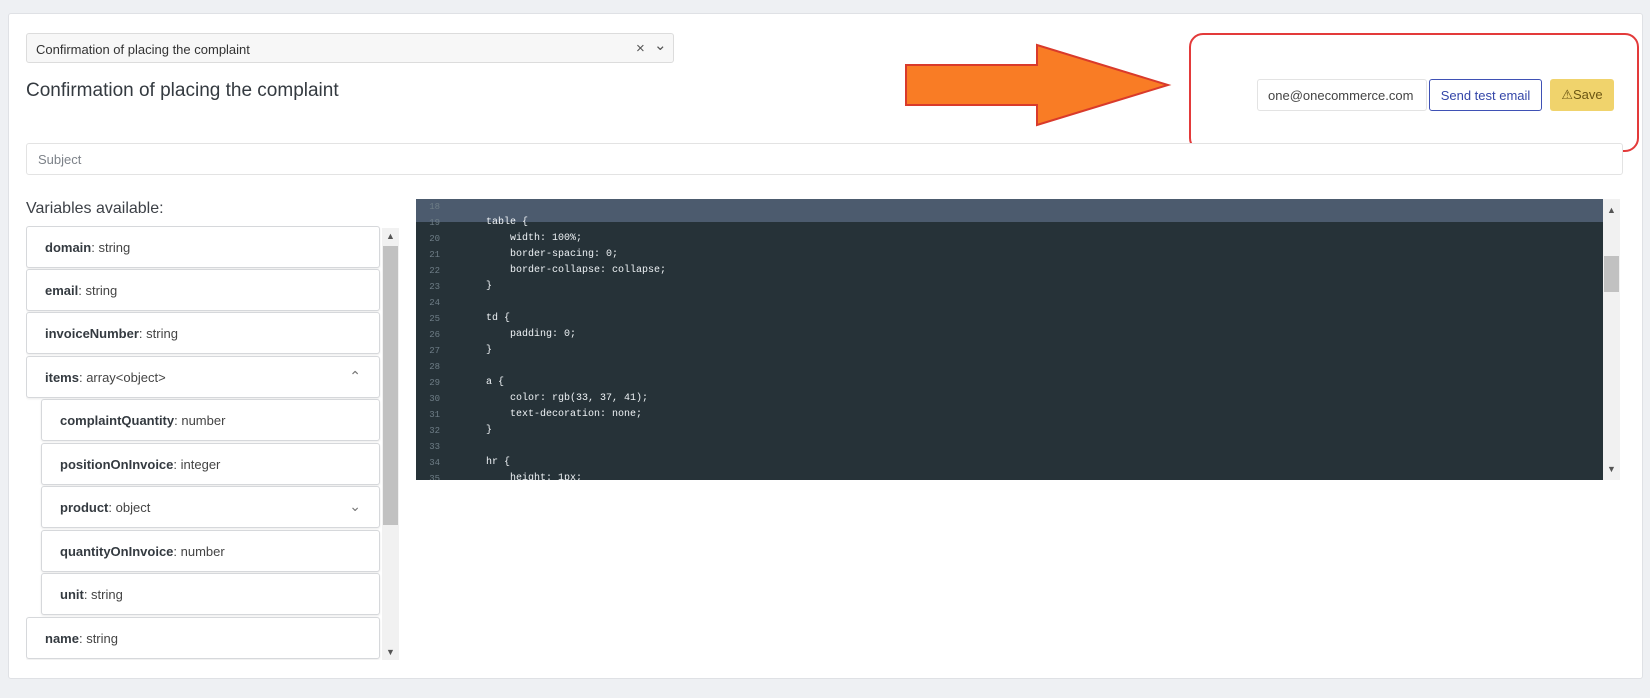 The height and width of the screenshot is (698, 1650). Describe the element at coordinates (210, 507) in the screenshot. I see `variable-item-product: product: object ⌄` at that location.